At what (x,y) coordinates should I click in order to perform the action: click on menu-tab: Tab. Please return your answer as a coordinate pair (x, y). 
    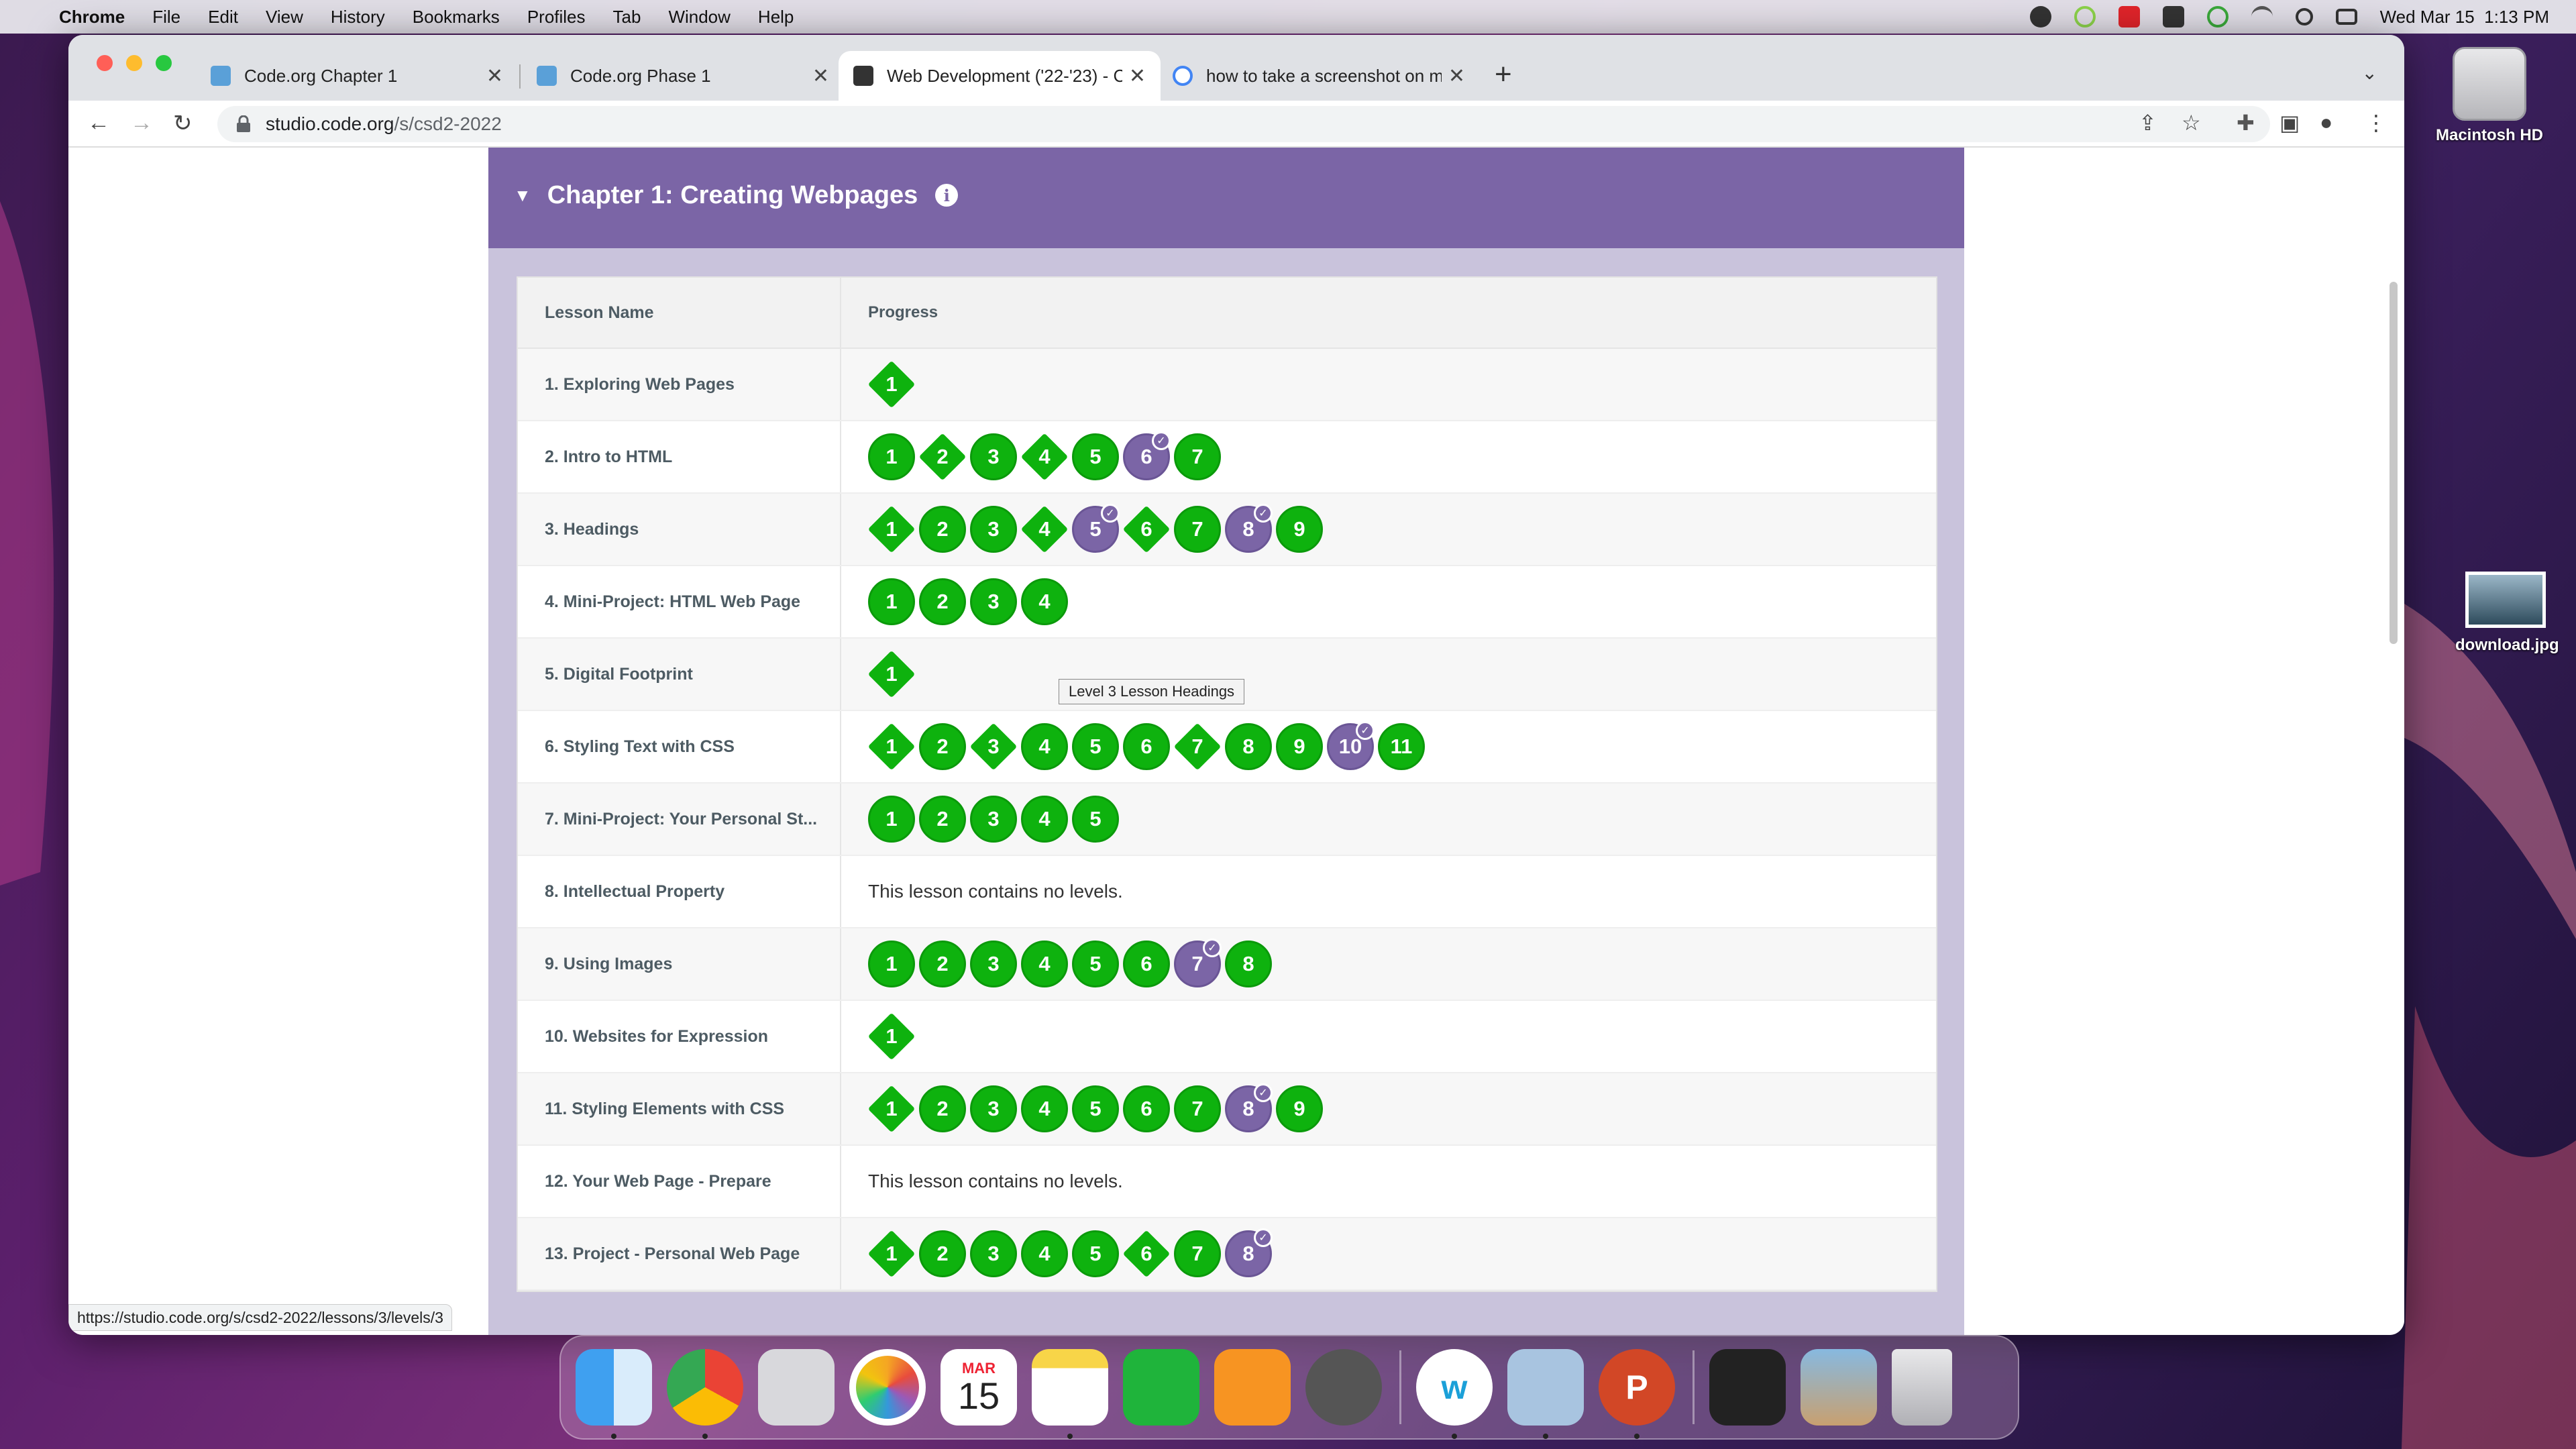
    Looking at the image, I should click on (627, 17).